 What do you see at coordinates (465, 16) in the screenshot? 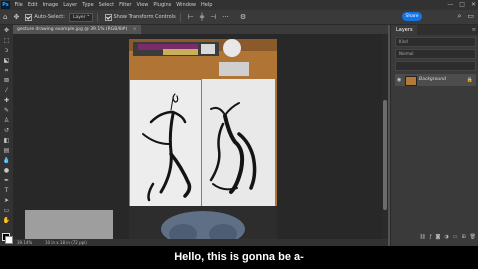
I see `options-right-icons: ⌕ ▭` at bounding box center [465, 16].